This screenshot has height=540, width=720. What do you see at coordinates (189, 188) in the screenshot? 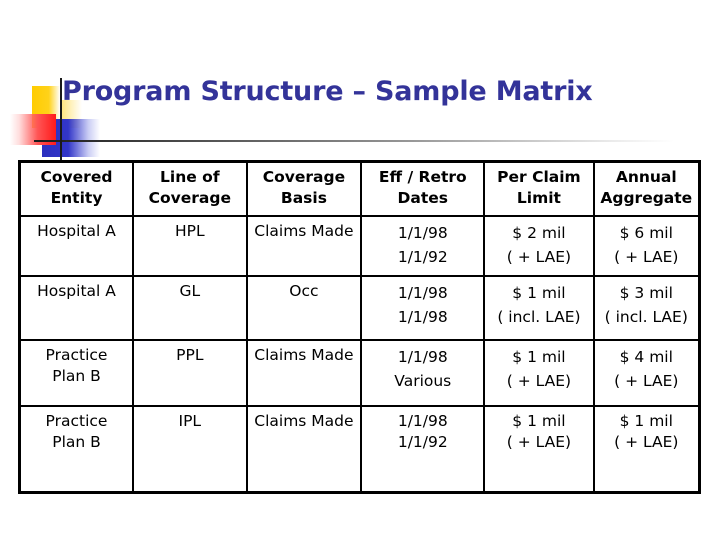
I see `header-line-of-coverage: Line of Coverage` at bounding box center [189, 188].